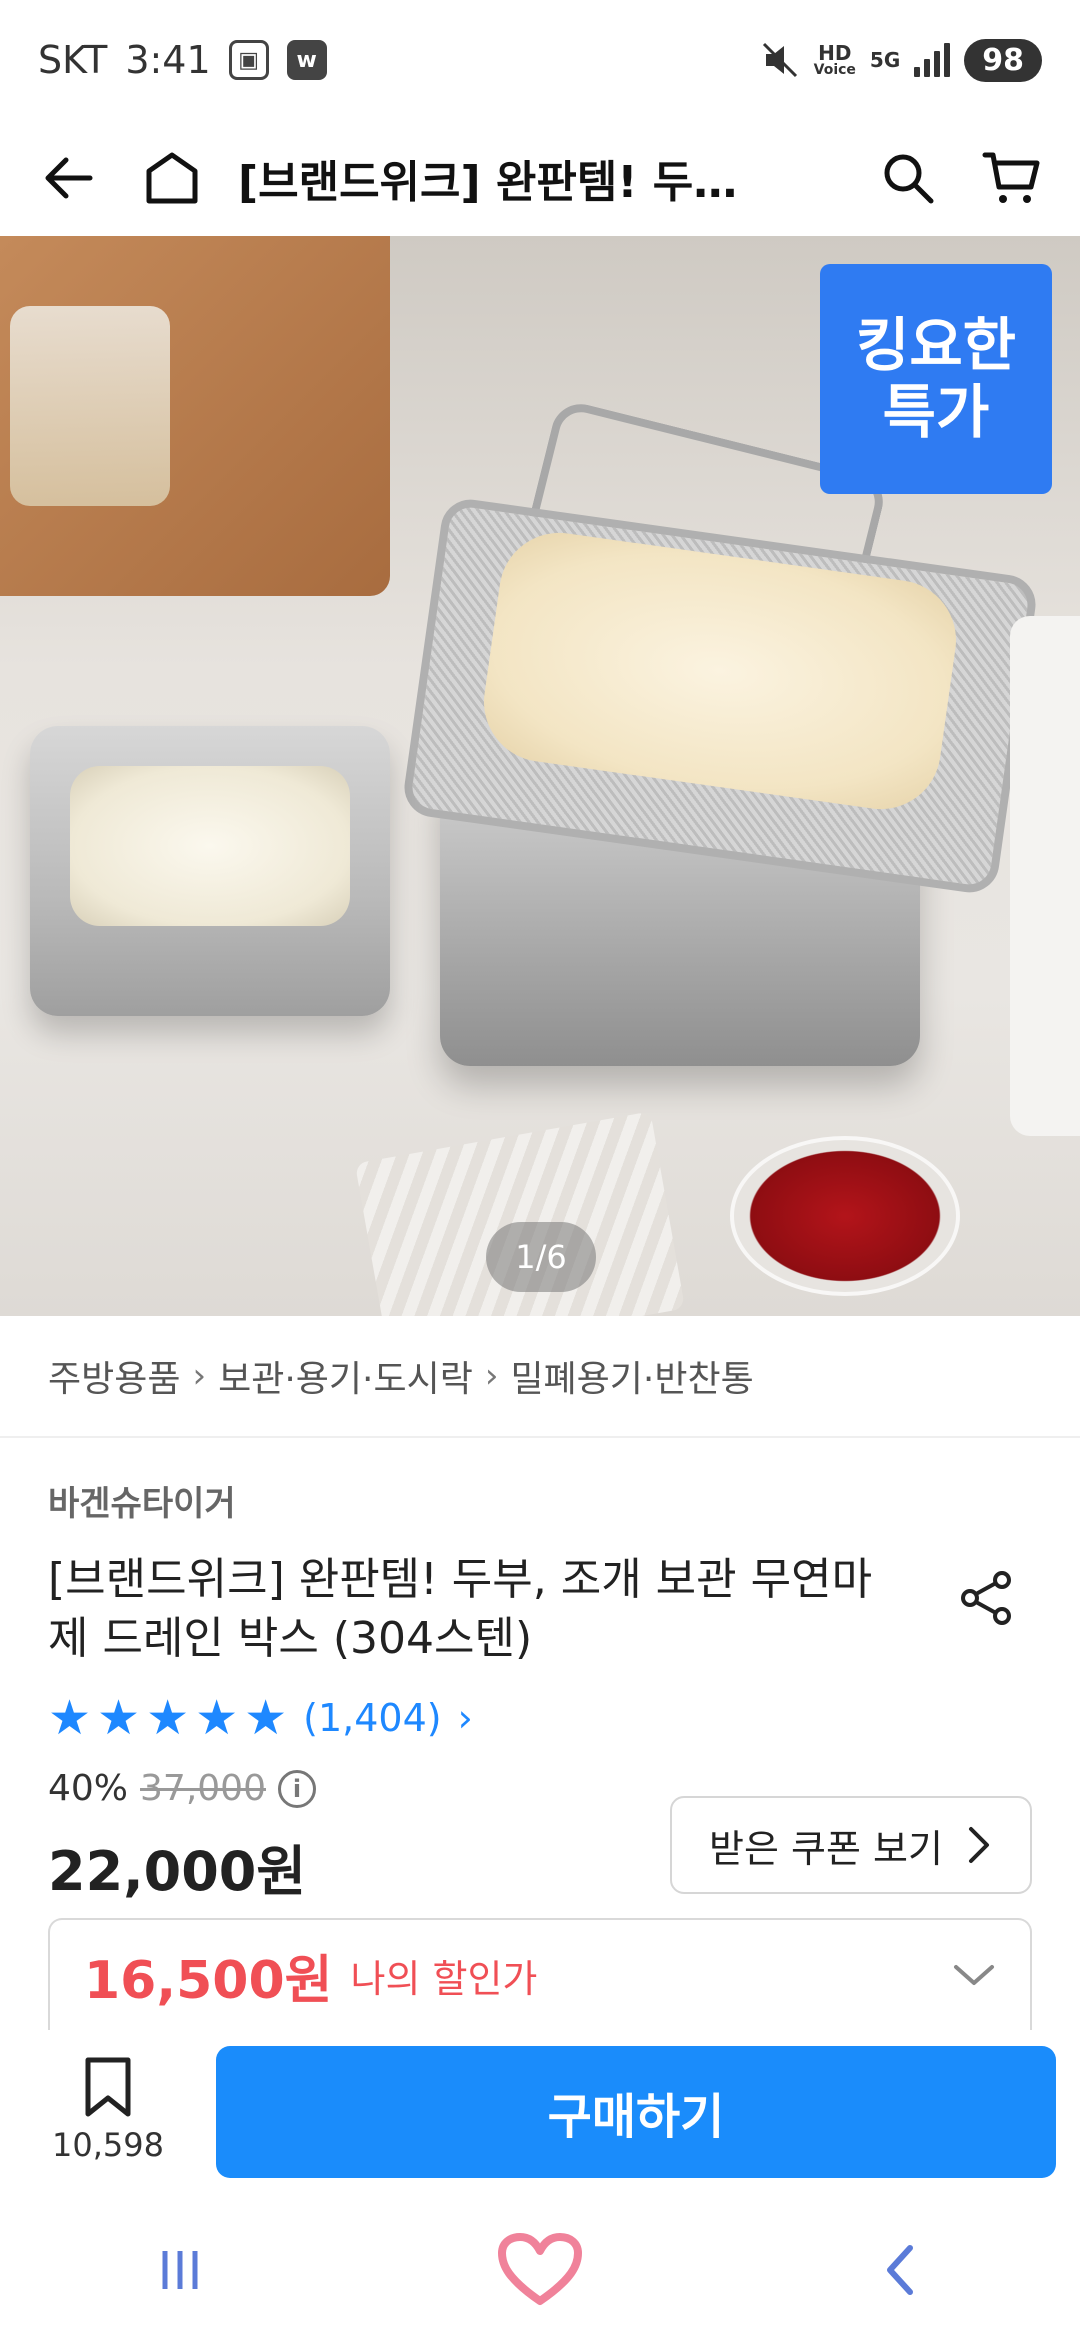 Image resolution: width=1080 pixels, height=2340 pixels. I want to click on sale-price: 22,000원, so click(177, 1871).